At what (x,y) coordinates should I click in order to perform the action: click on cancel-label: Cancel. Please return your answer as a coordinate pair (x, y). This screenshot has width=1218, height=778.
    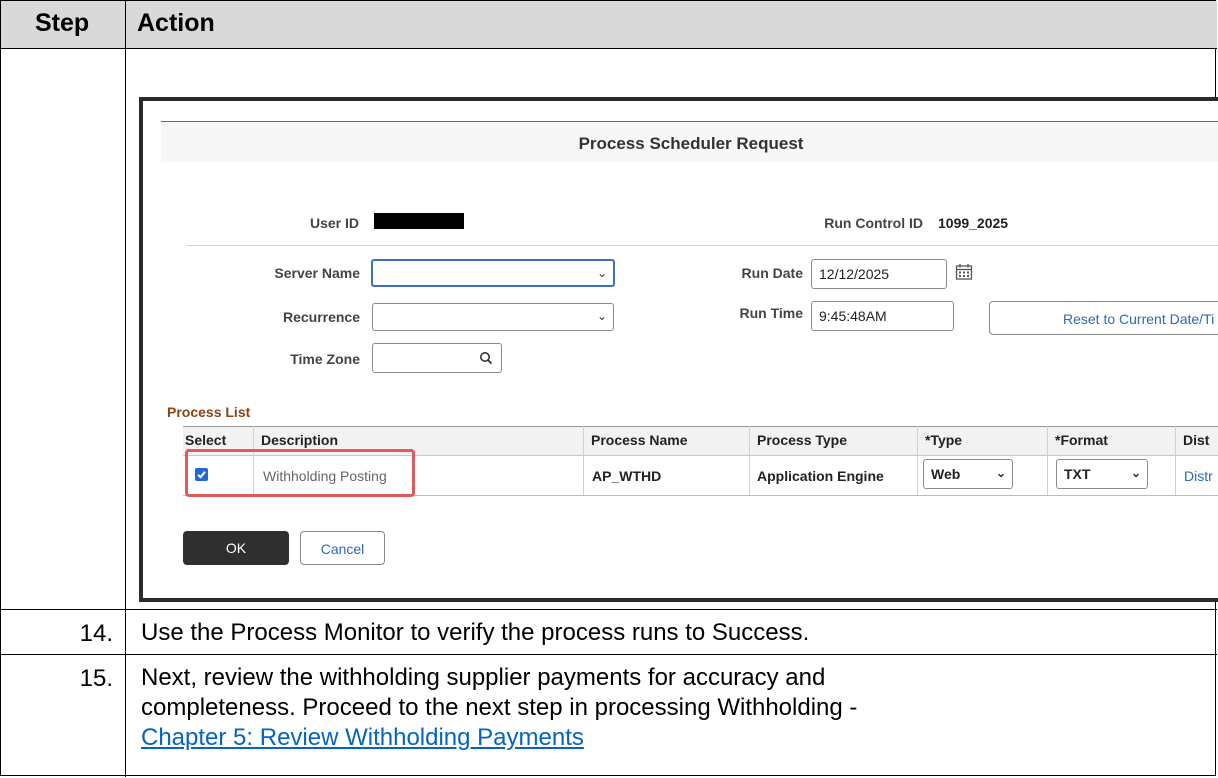
    Looking at the image, I should click on (342, 549).